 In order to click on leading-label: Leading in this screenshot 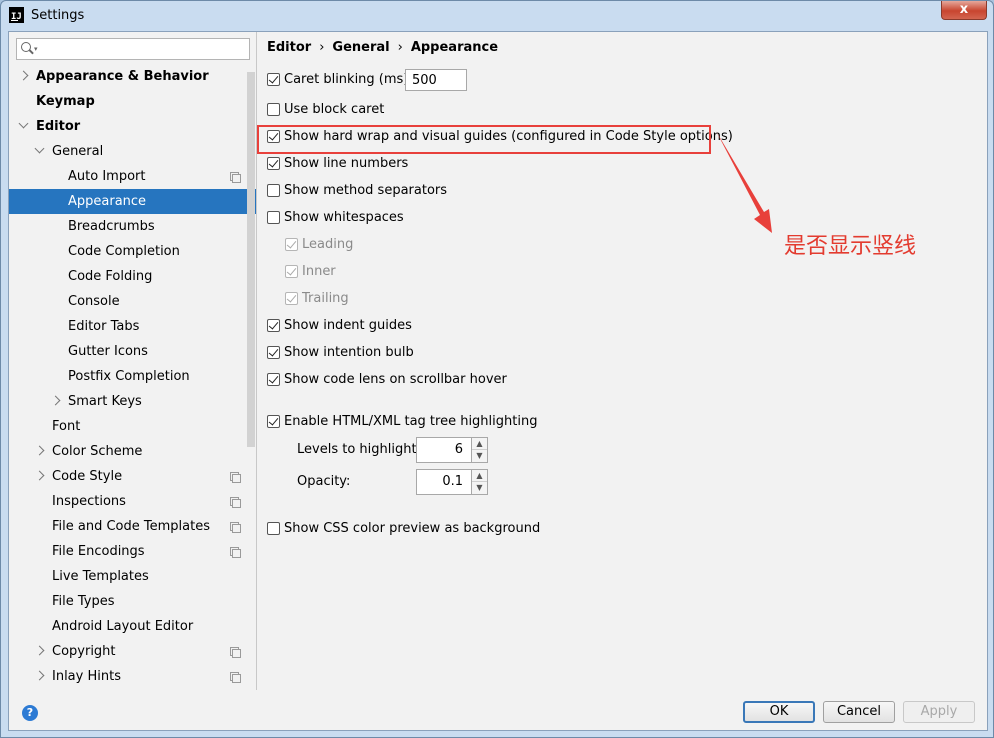, I will do `click(328, 244)`.